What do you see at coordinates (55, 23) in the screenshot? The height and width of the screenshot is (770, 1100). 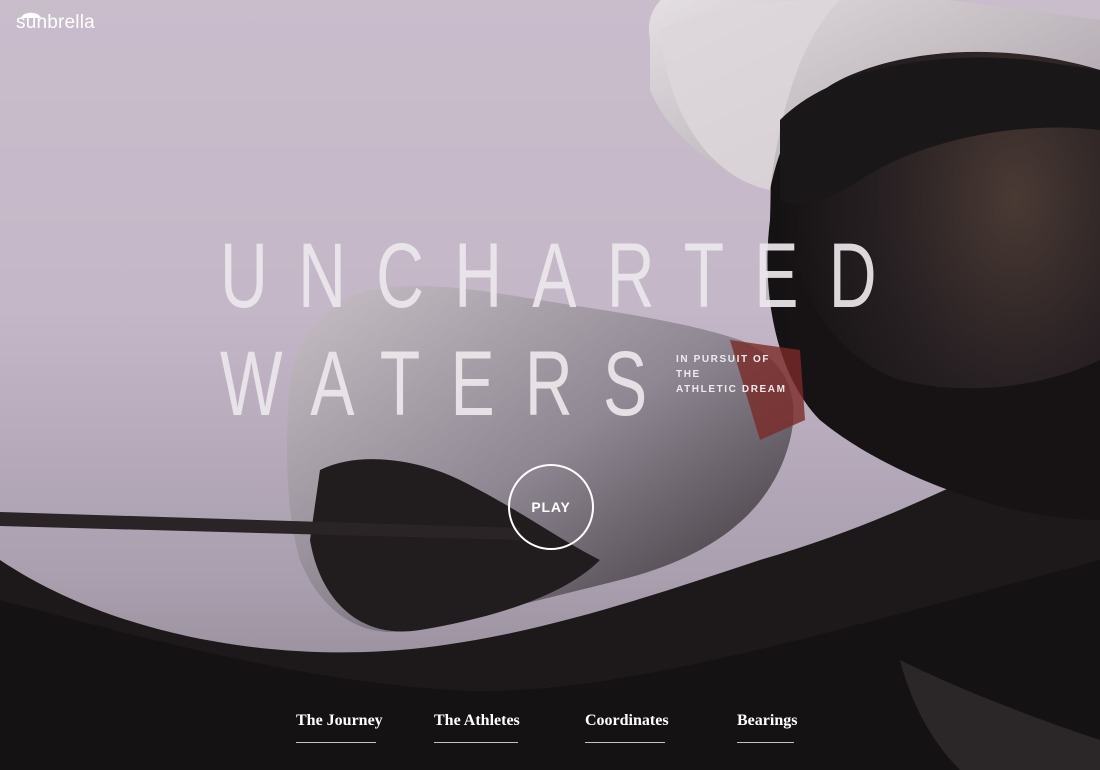 I see `brand-logo: sunbrella` at bounding box center [55, 23].